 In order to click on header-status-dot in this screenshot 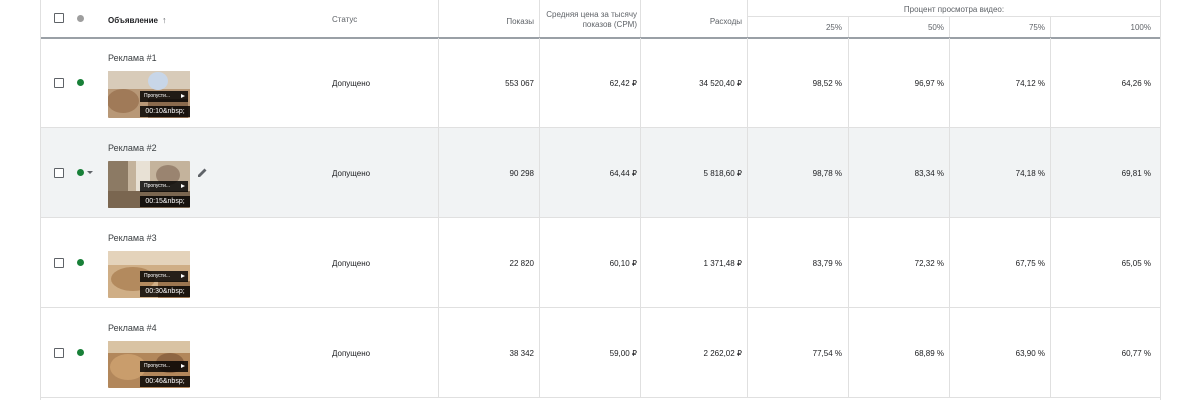, I will do `click(80, 18)`.